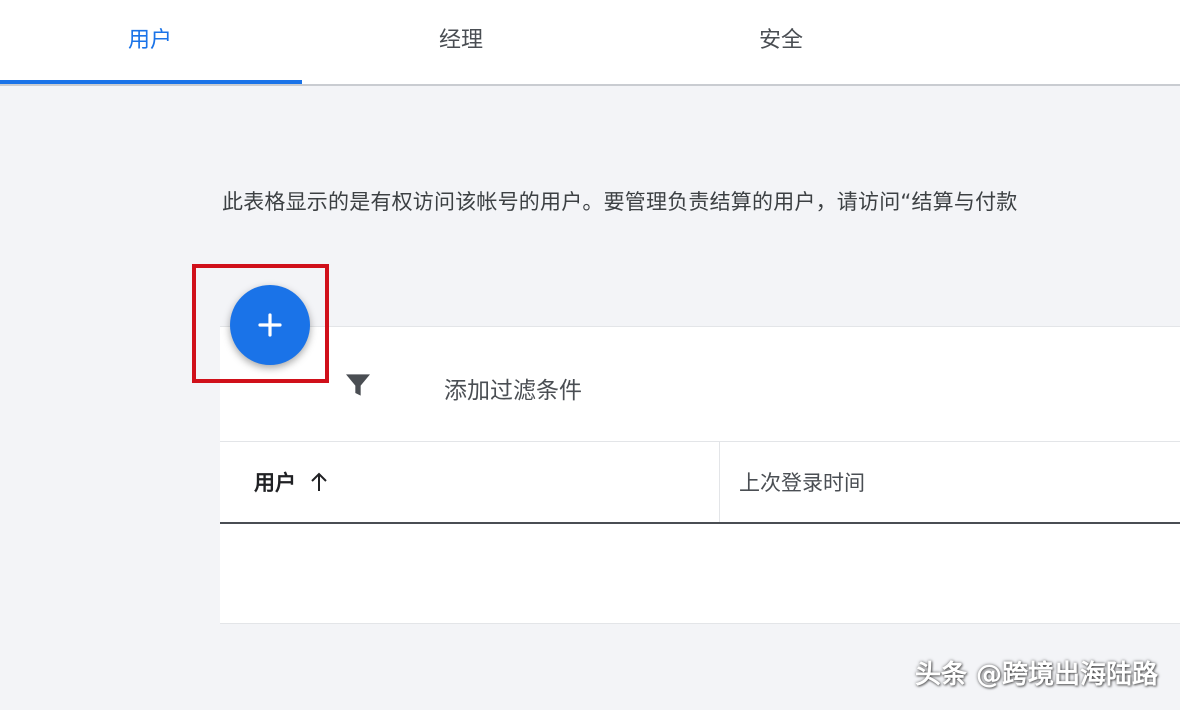  Describe the element at coordinates (150, 42) in the screenshot. I see `tab-users: 用户` at that location.